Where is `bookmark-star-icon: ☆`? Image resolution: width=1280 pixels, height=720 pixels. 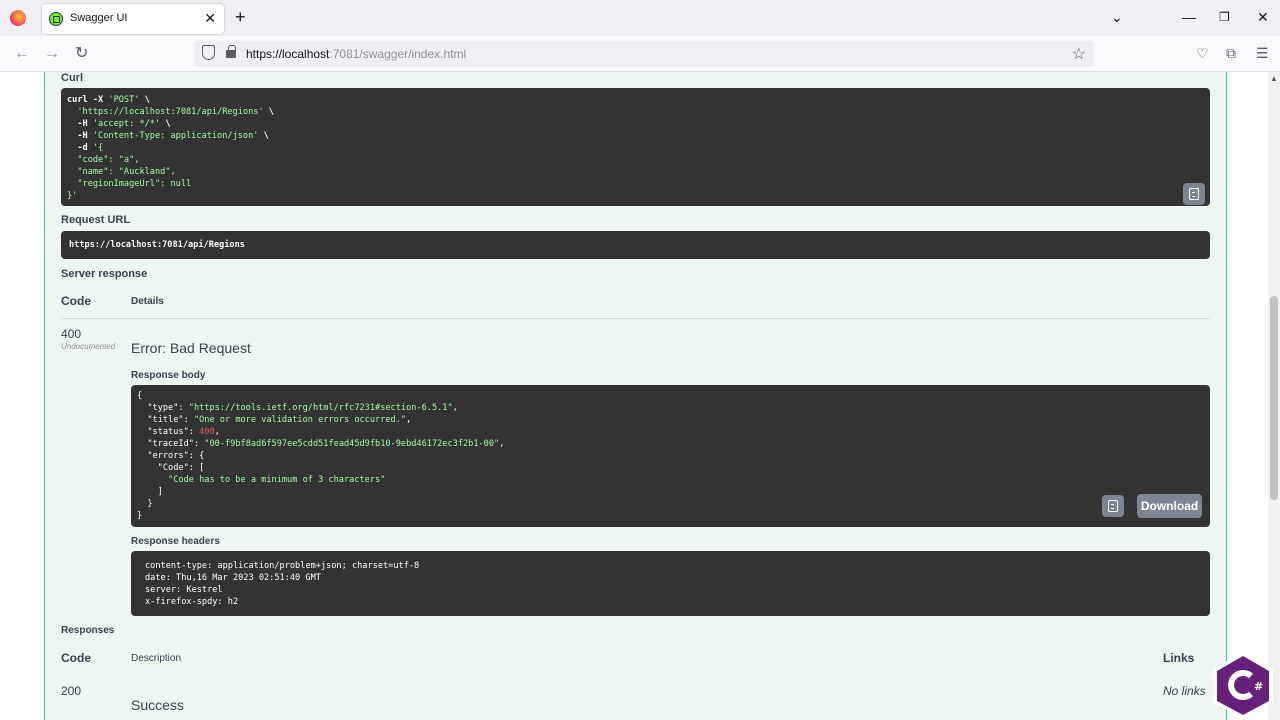 bookmark-star-icon: ☆ is located at coordinates (1079, 54).